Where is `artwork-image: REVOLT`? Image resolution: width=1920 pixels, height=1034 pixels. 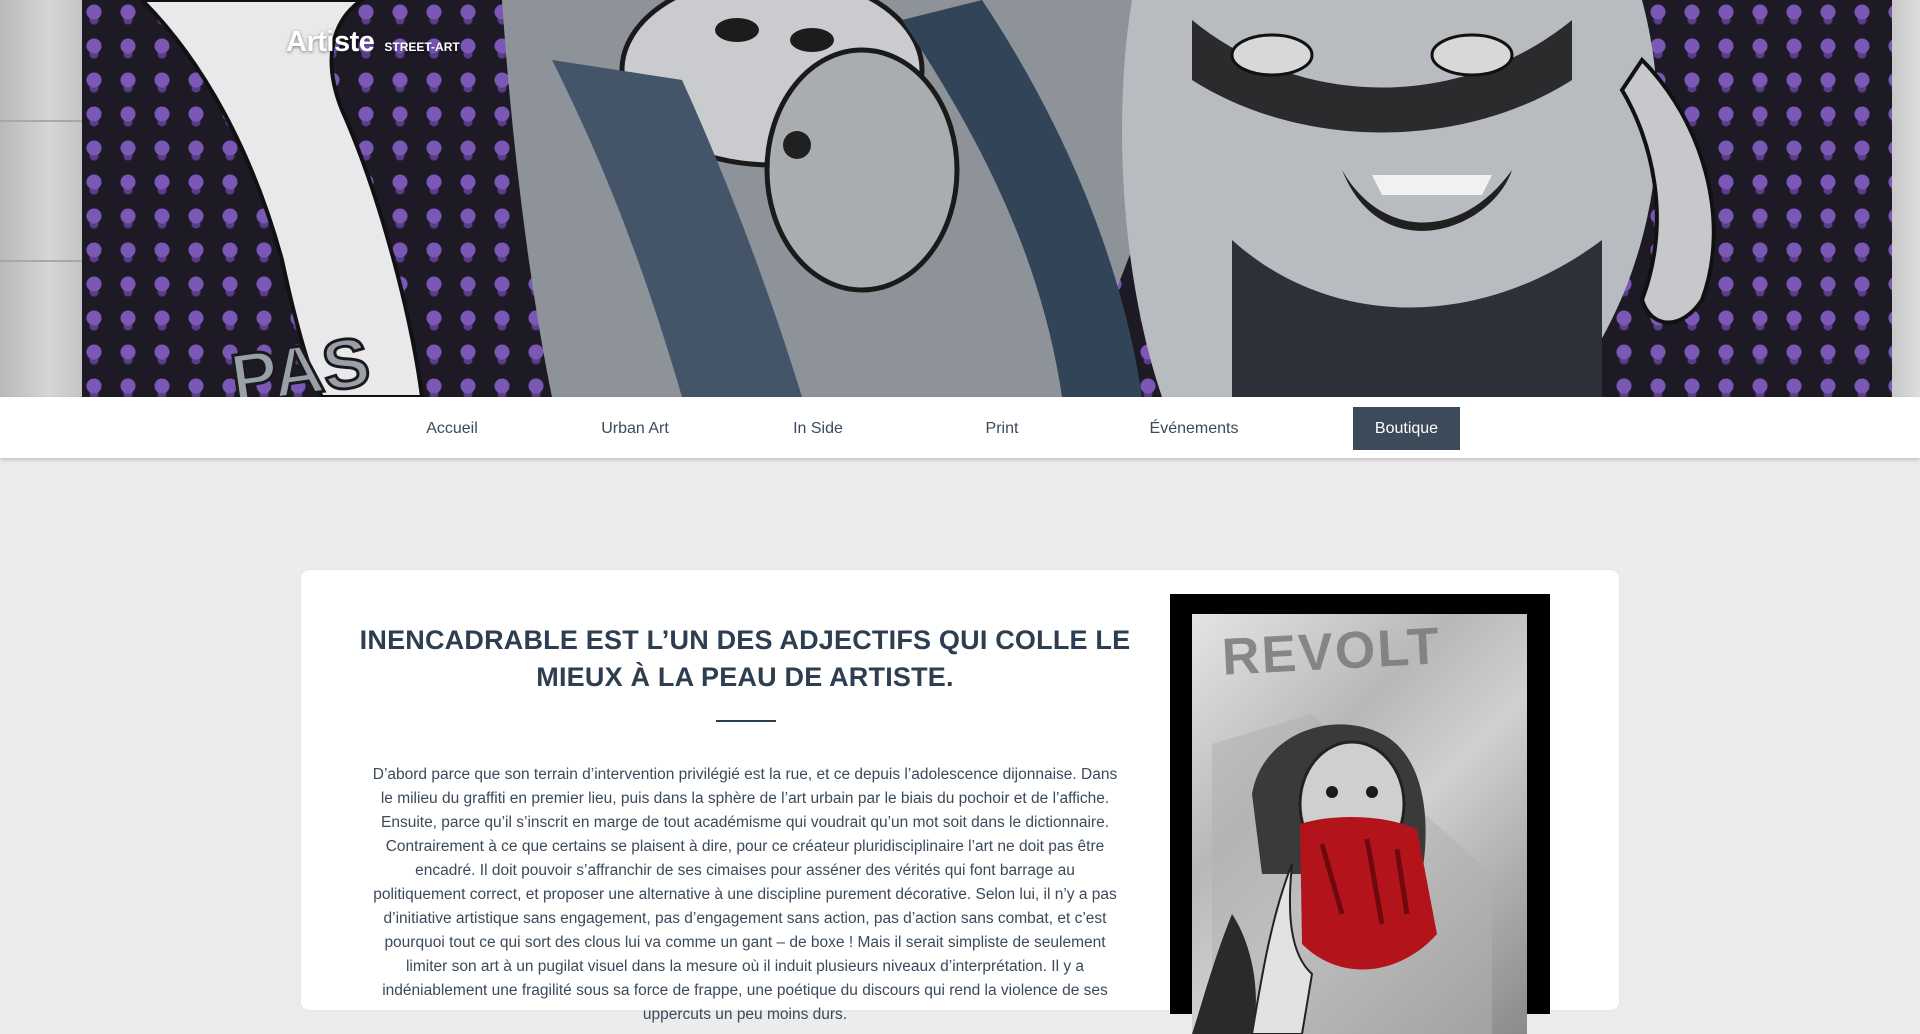 artwork-image: REVOLT is located at coordinates (1359, 824).